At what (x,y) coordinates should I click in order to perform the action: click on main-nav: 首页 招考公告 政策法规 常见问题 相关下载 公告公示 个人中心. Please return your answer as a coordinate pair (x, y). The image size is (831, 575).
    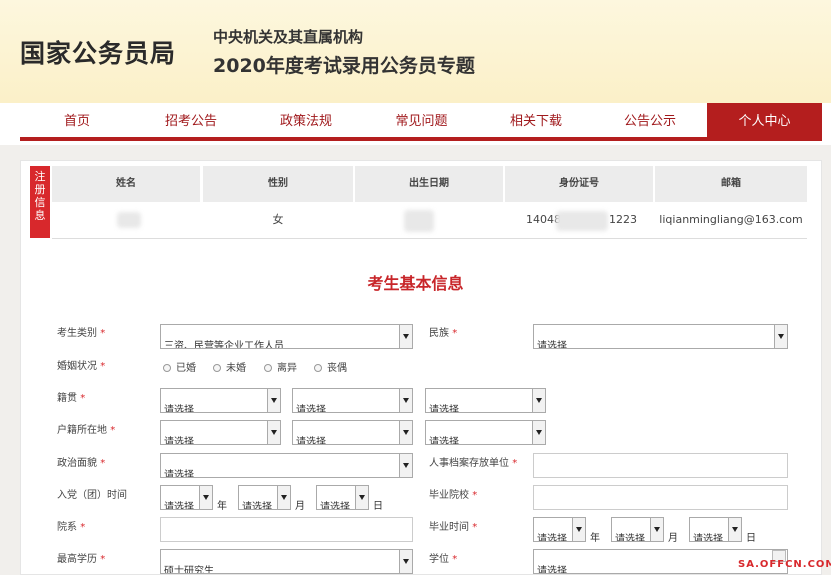
    Looking at the image, I should click on (421, 122).